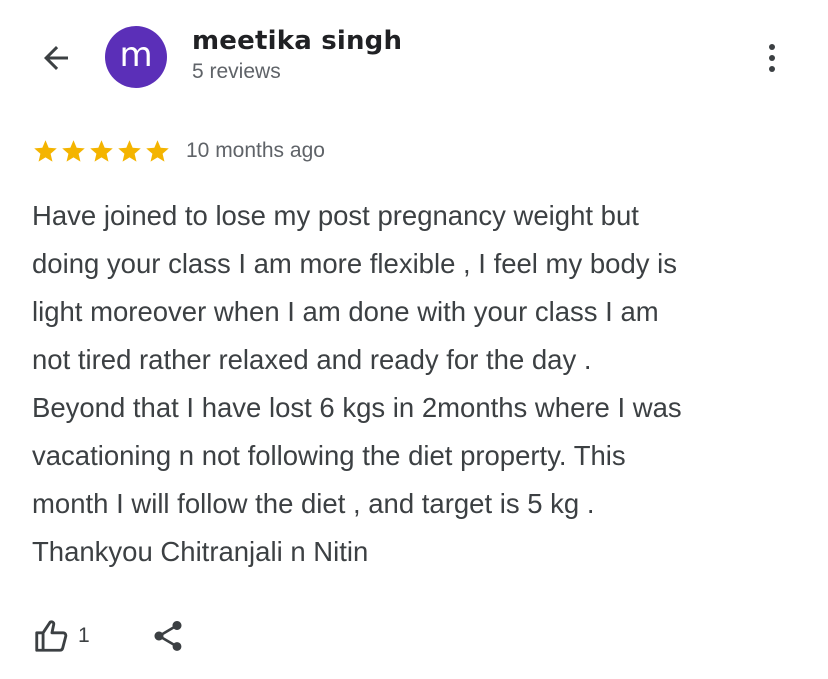  What do you see at coordinates (297, 41) in the screenshot?
I see `reviewer-name: meetika singh` at bounding box center [297, 41].